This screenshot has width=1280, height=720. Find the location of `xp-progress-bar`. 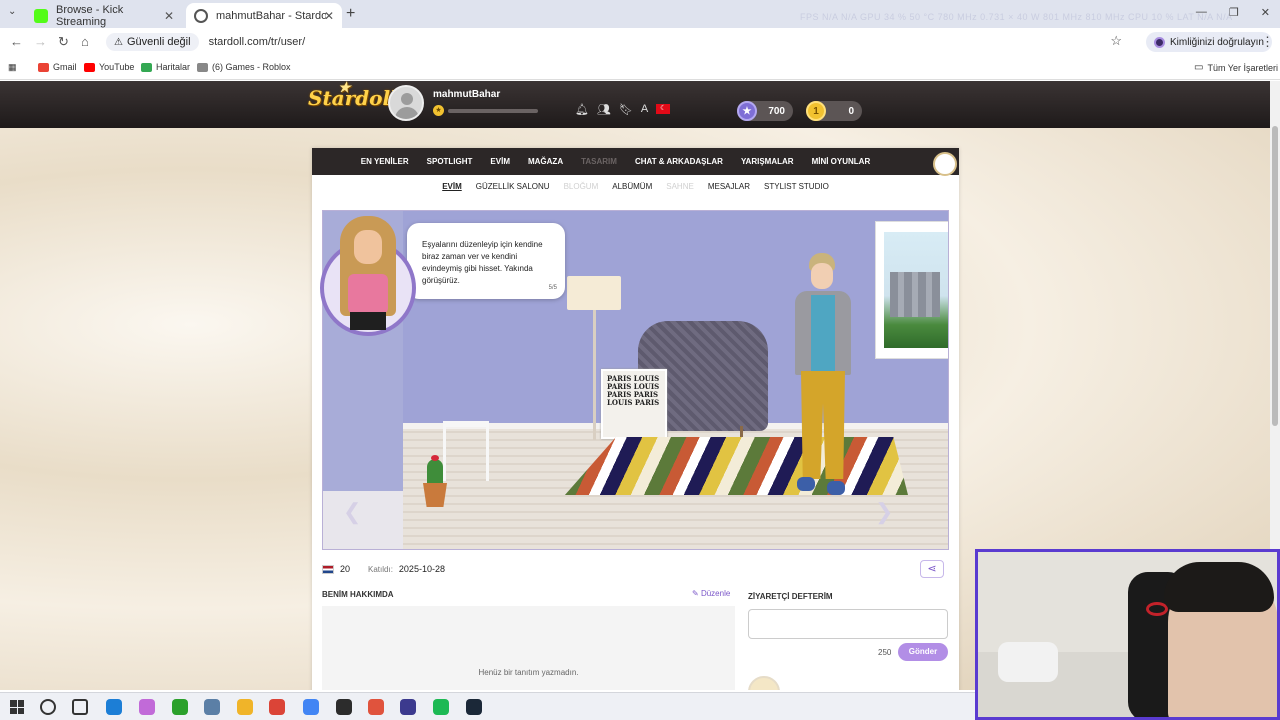

xp-progress-bar is located at coordinates (493, 111).